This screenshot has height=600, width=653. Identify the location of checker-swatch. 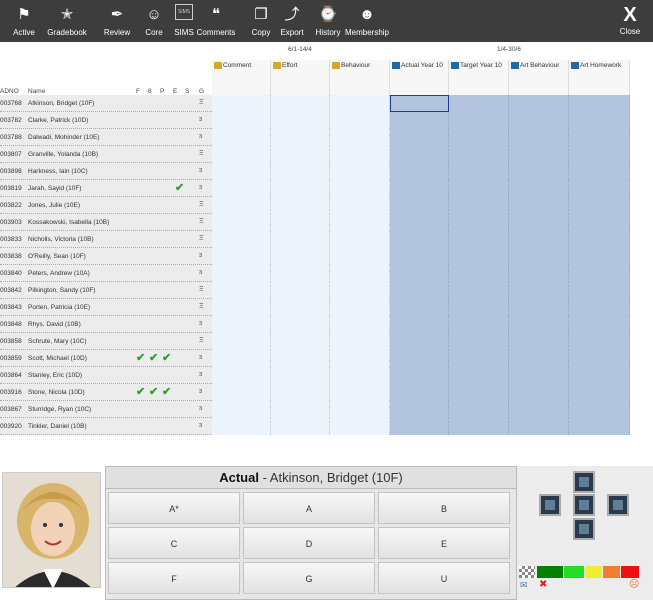
(527, 572).